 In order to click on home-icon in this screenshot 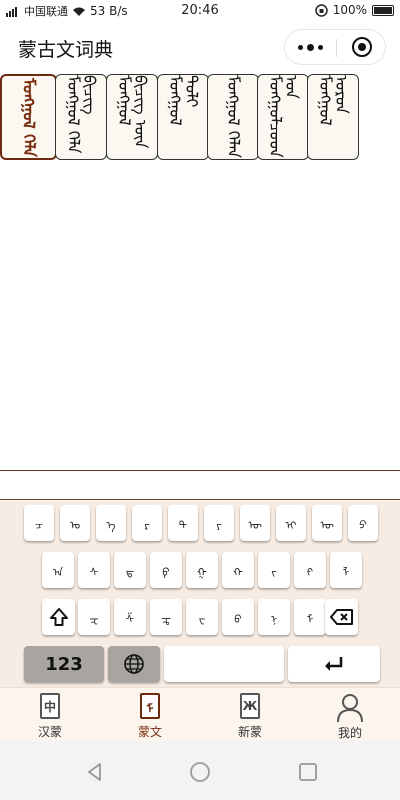, I will do `click(200, 772)`.